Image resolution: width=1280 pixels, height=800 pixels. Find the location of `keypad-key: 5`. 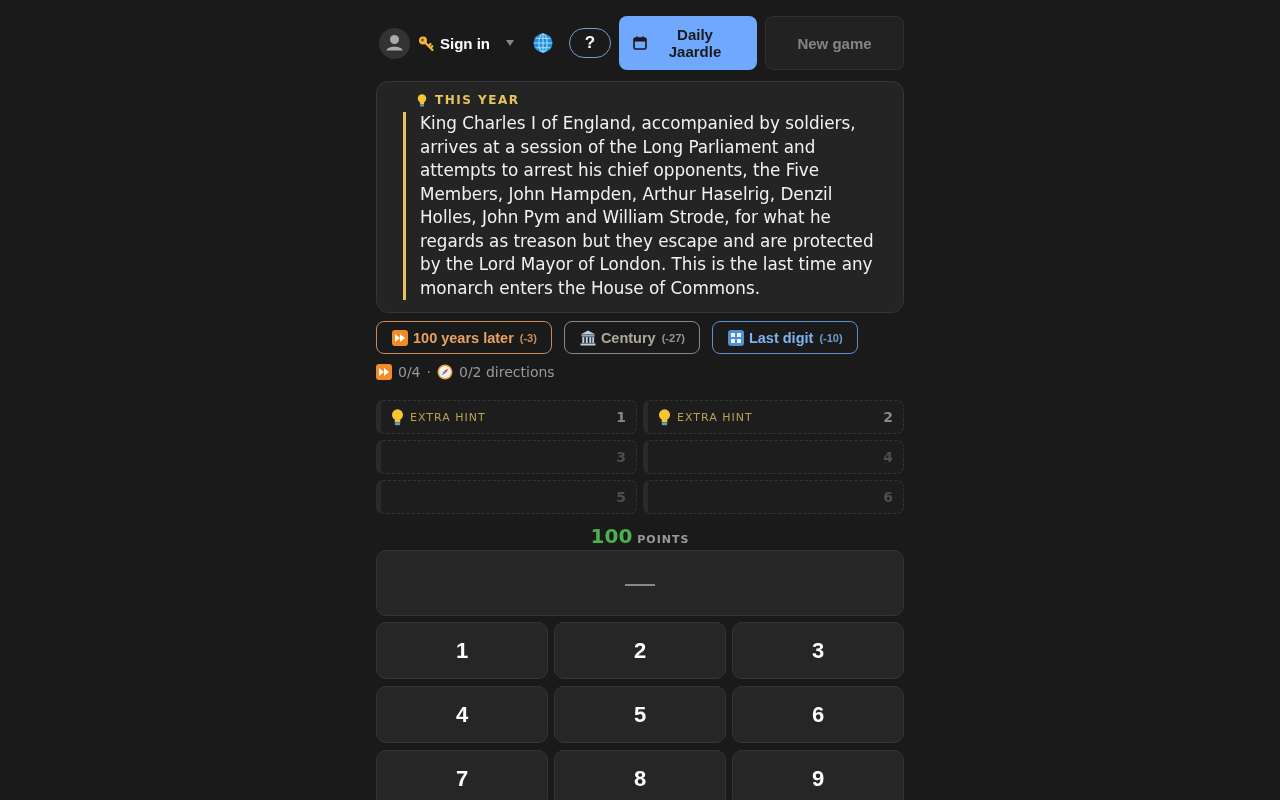

keypad-key: 5 is located at coordinates (640, 714).